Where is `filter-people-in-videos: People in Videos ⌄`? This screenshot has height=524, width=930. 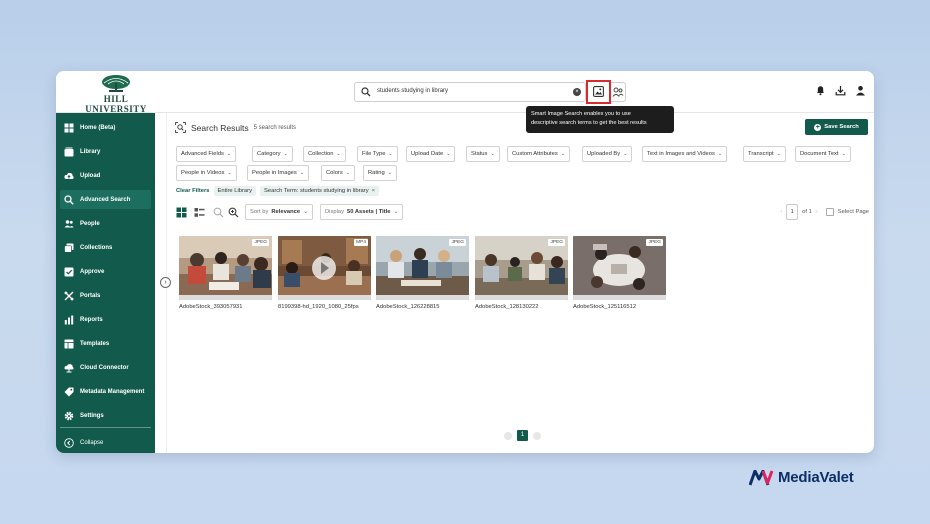
filter-people-in-videos: People in Videos ⌄ is located at coordinates (206, 173).